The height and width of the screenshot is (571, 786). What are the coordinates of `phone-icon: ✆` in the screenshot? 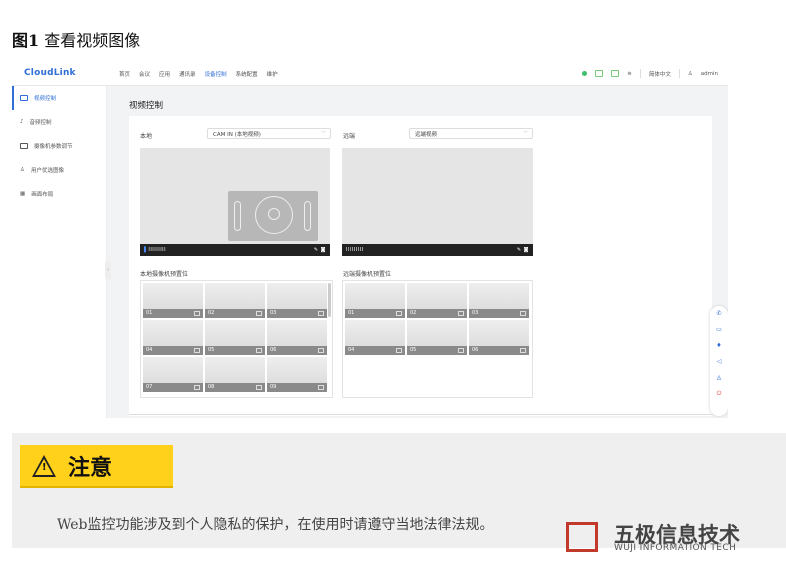 It's located at (719, 314).